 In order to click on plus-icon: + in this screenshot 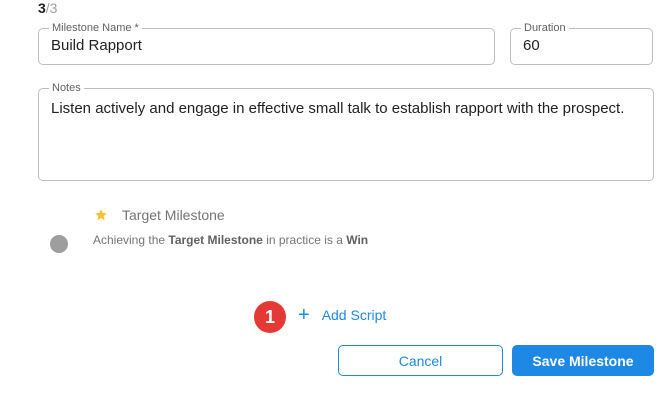, I will do `click(304, 315)`.